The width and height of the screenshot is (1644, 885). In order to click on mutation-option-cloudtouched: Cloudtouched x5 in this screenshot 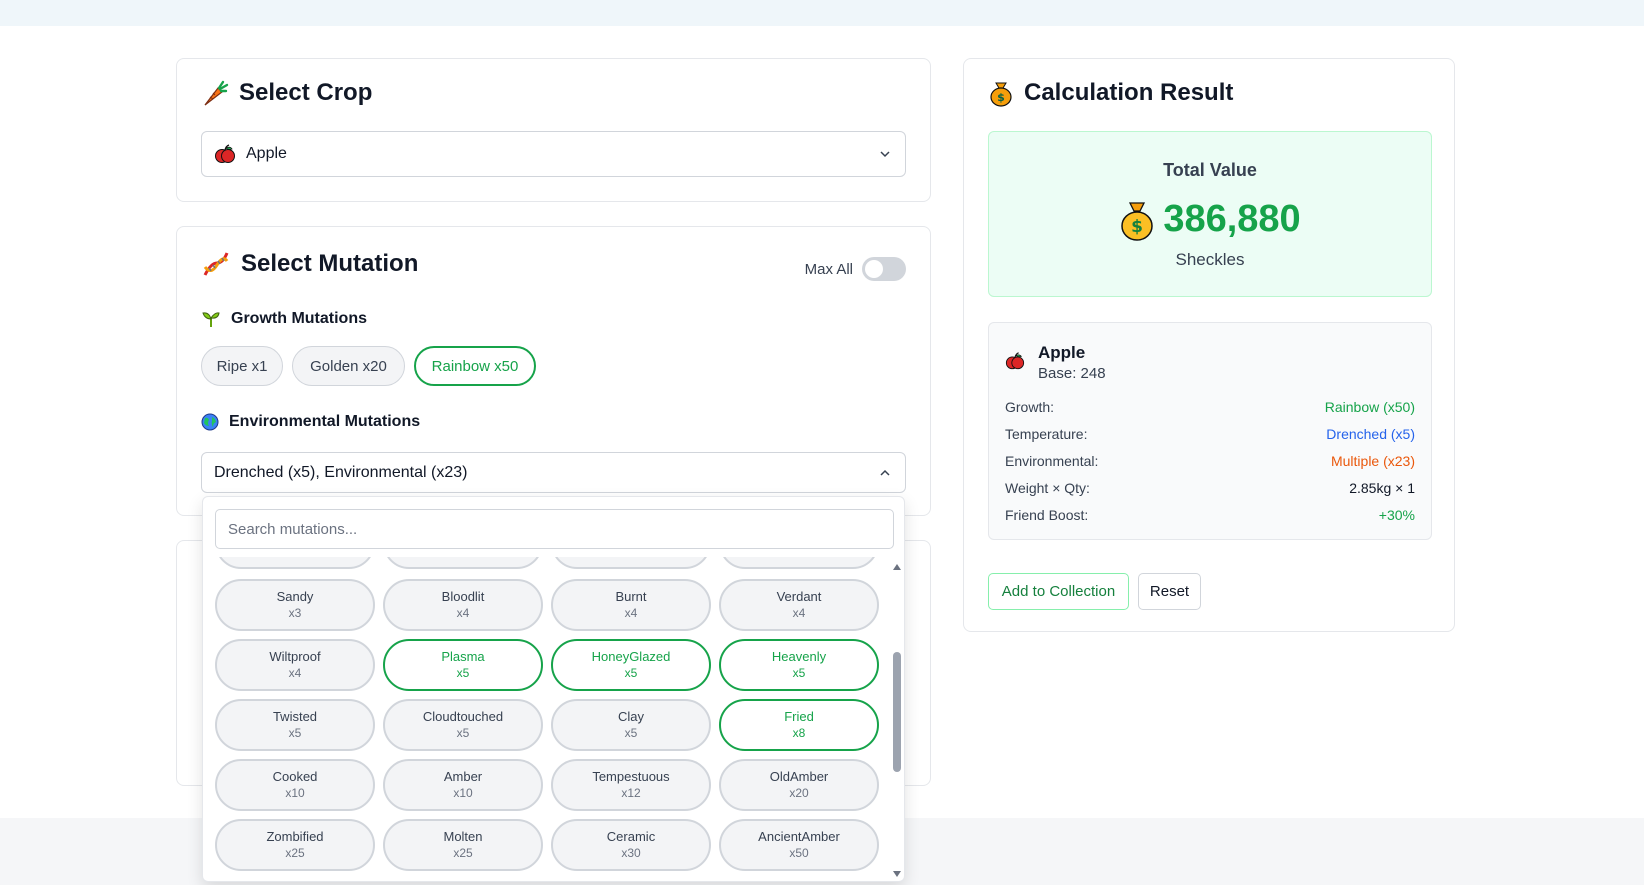, I will do `click(463, 725)`.